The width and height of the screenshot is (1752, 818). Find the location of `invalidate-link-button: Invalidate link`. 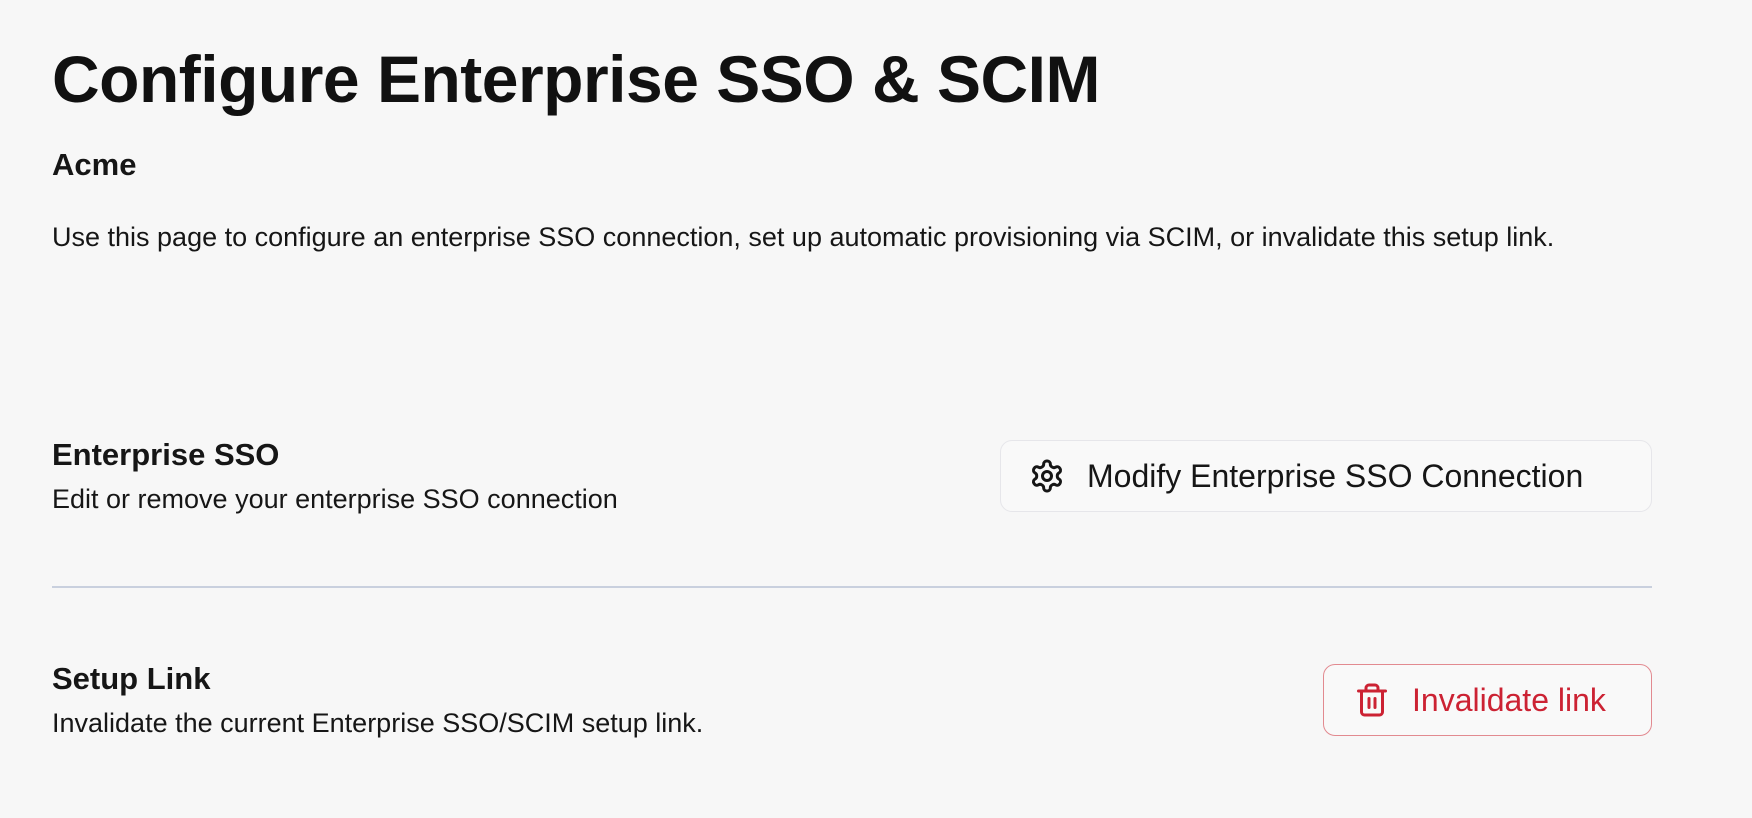

invalidate-link-button: Invalidate link is located at coordinates (1487, 700).